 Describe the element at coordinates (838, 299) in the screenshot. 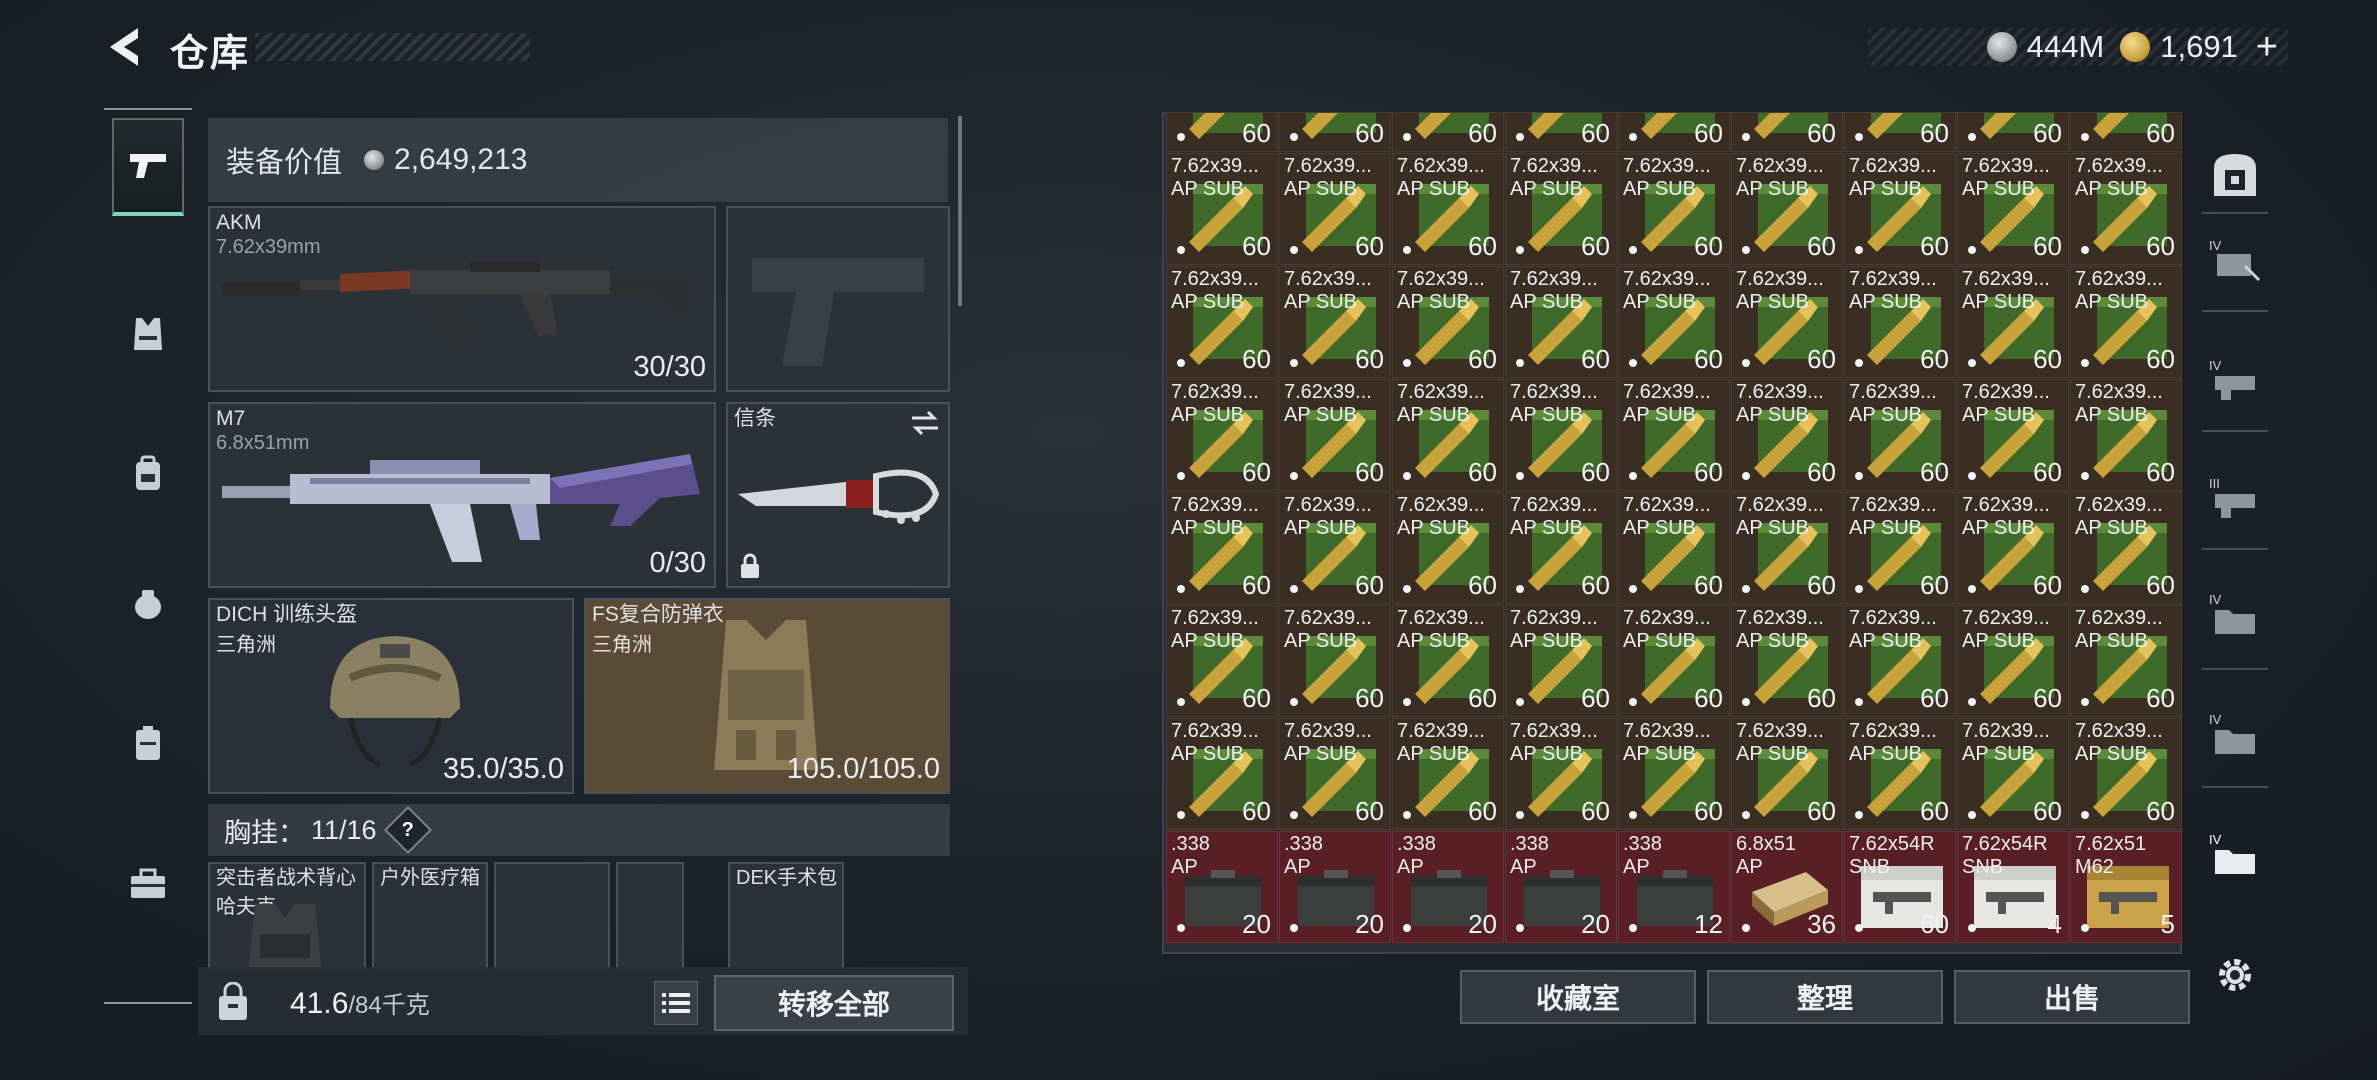

I see `pistol-slot` at that location.